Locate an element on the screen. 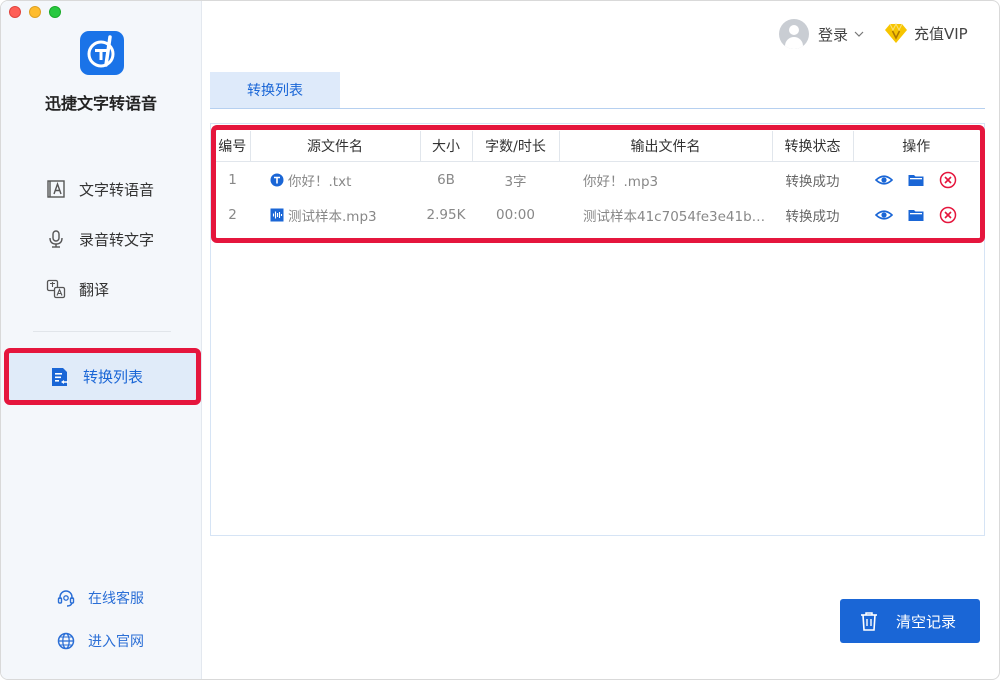  online-support-label: 在线客服 is located at coordinates (116, 599).